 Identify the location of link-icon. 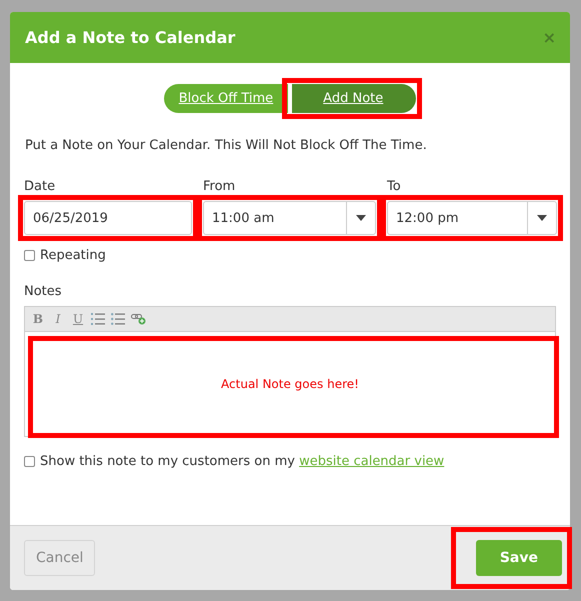
(138, 319).